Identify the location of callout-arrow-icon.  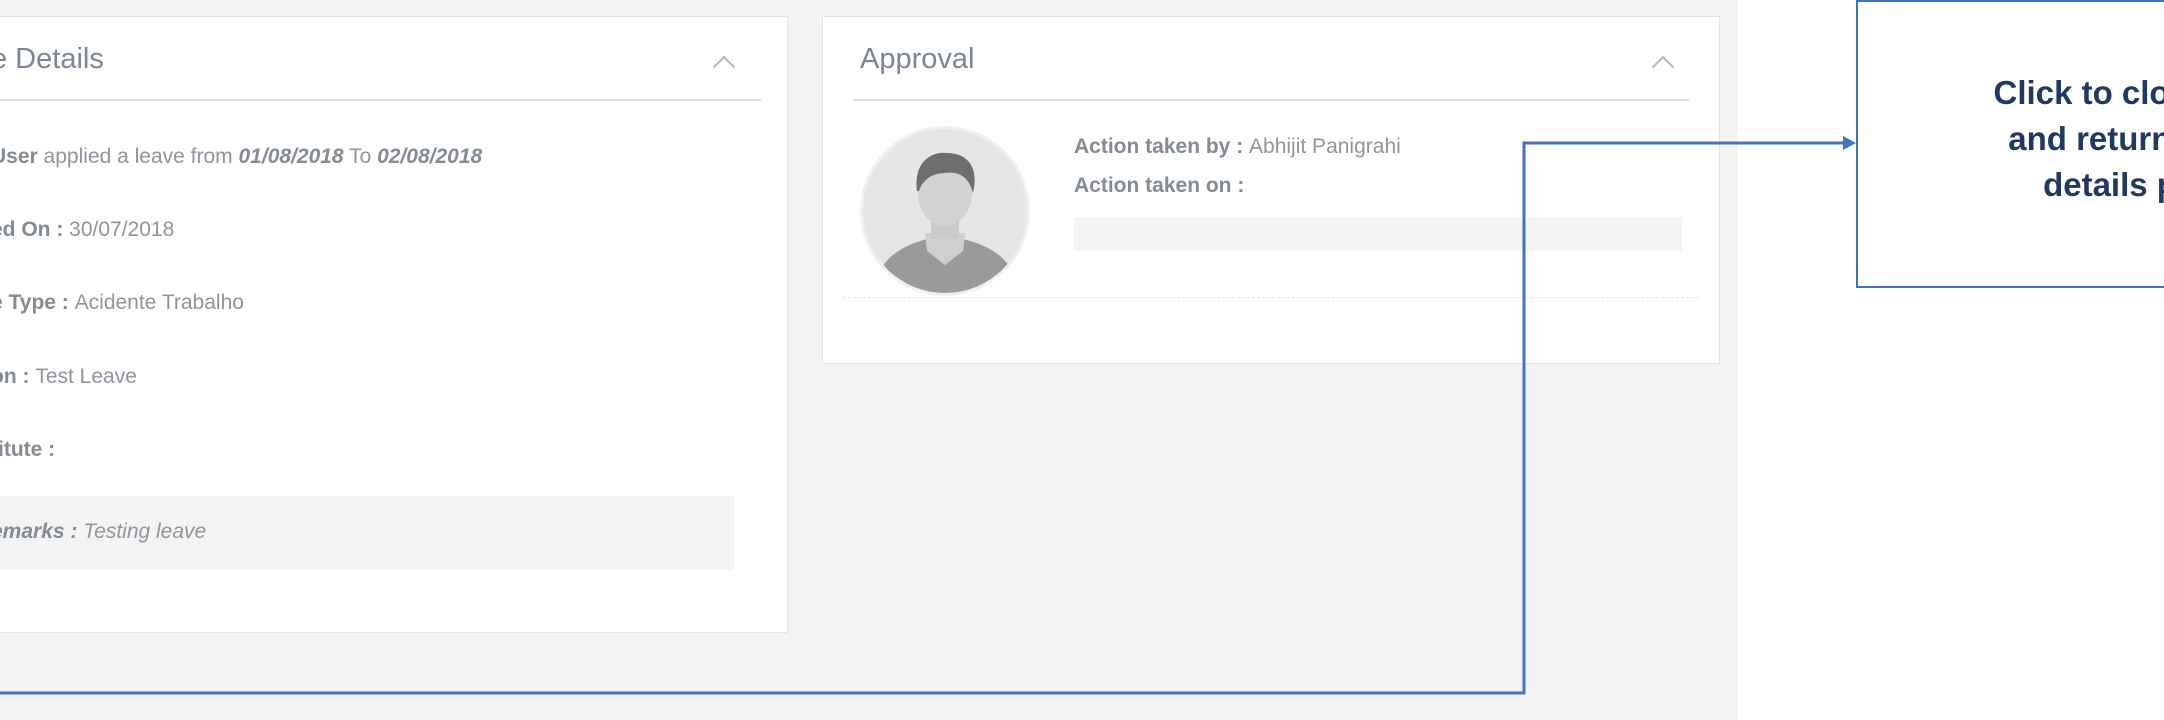
(1849, 143).